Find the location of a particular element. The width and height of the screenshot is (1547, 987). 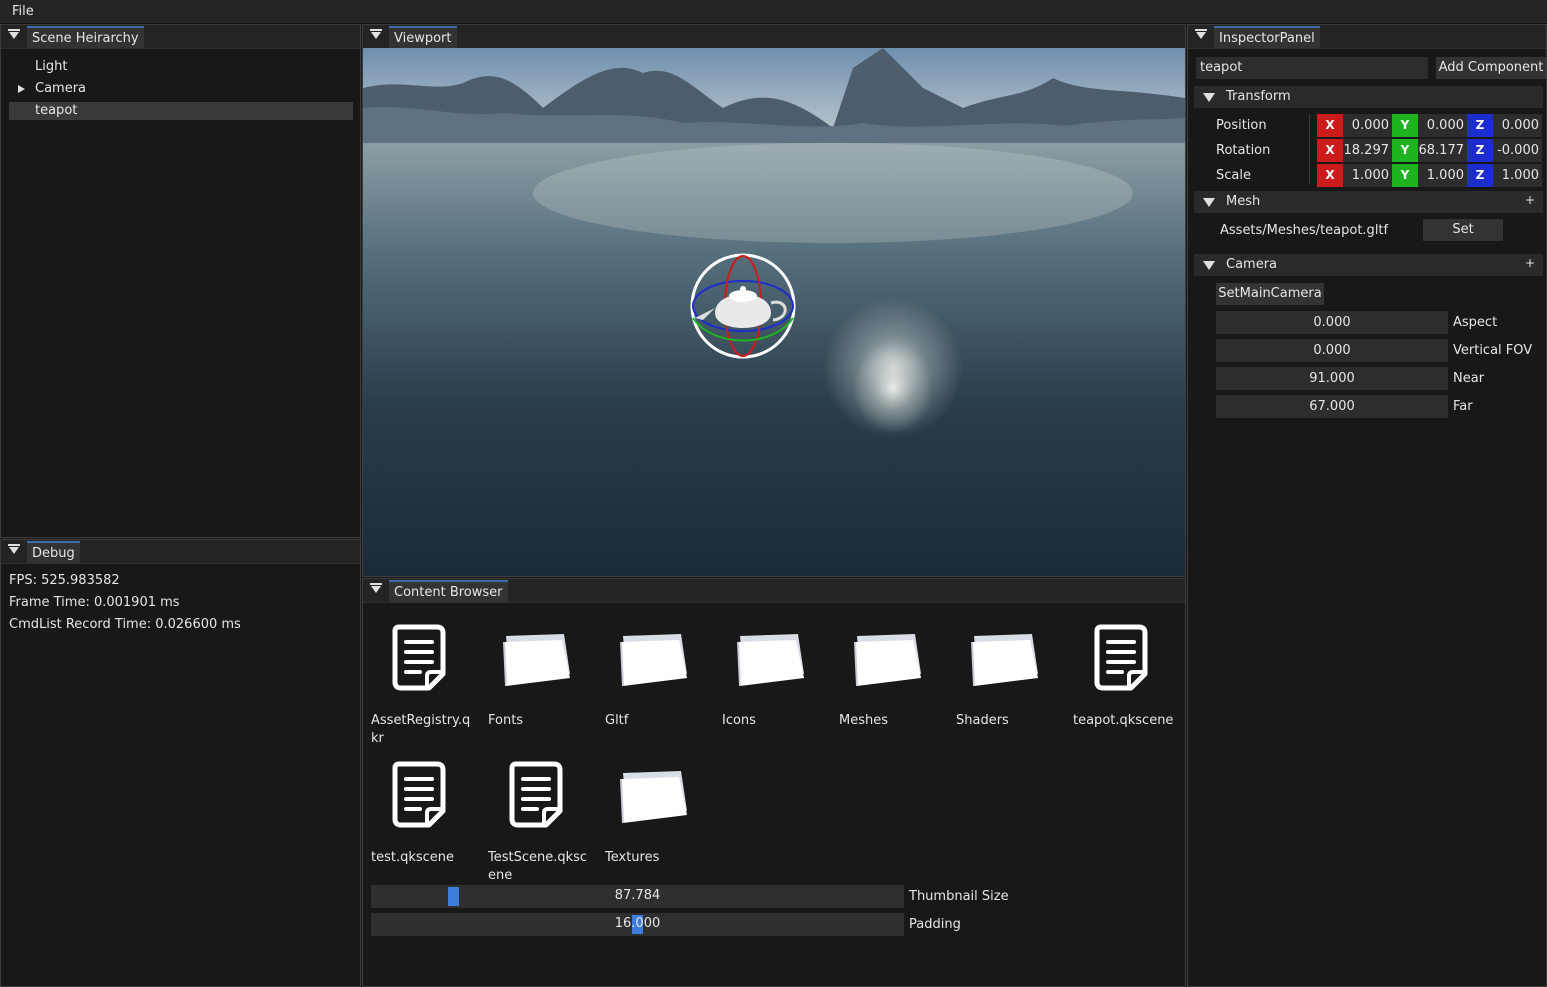

scene-hierarchy-panel: Scene Heirarchy Light Camera teapot is located at coordinates (180, 281).